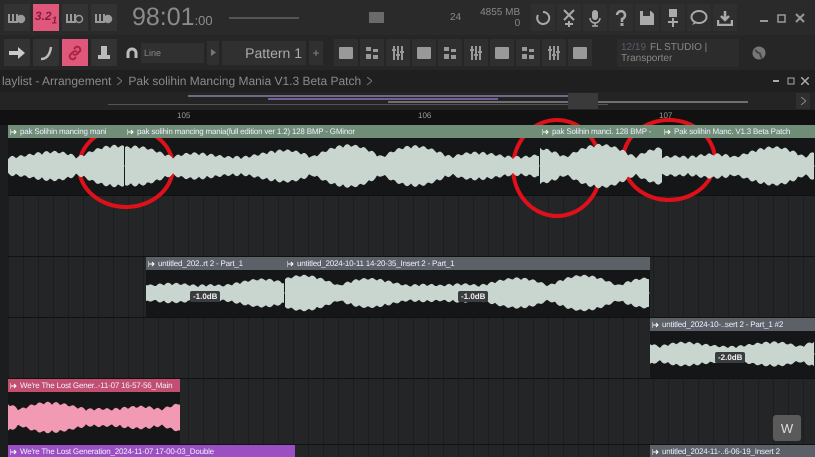 The image size is (815, 457). I want to click on bar-number: 106, so click(425, 116).